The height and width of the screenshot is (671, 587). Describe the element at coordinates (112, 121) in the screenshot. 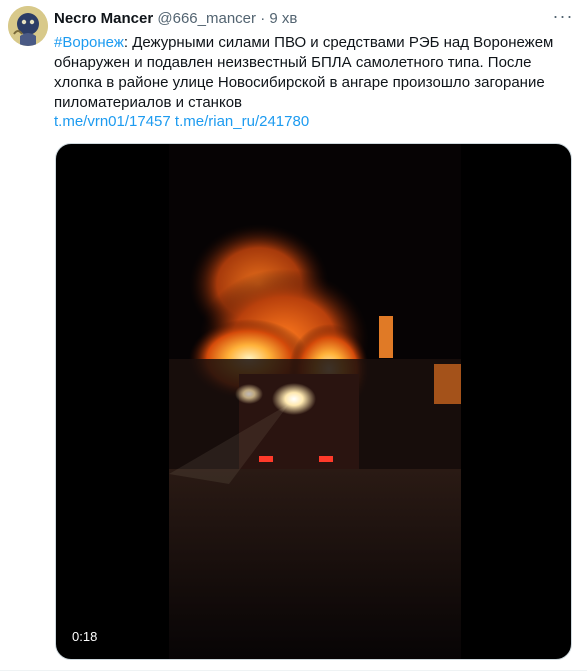

I see `link-vrn01: t.me/vrn01/17457` at that location.